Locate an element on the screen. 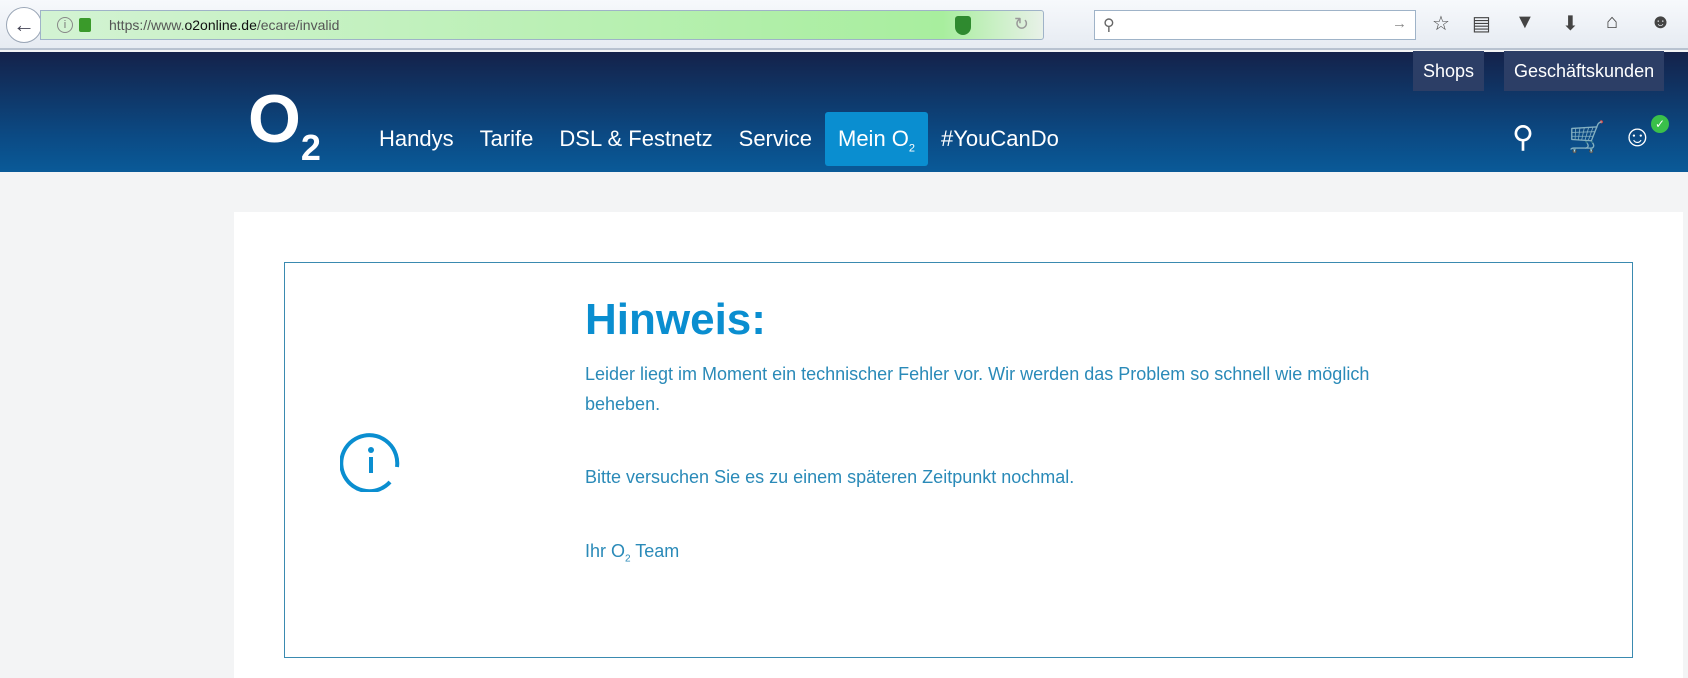 The height and width of the screenshot is (678, 1688). reload-icon: ↻ is located at coordinates (1021, 24).